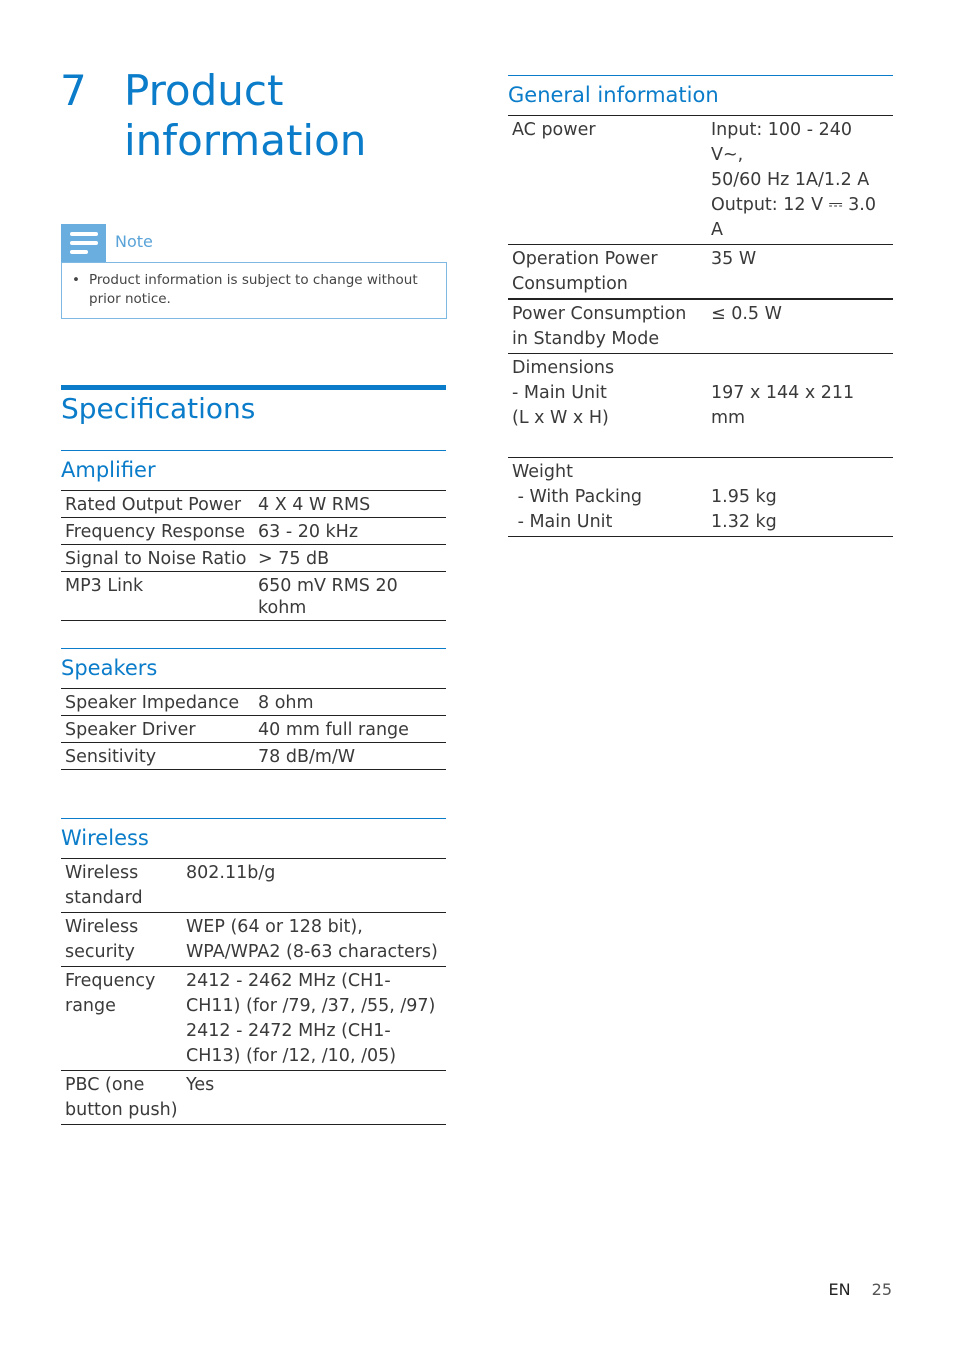 The image size is (954, 1350). What do you see at coordinates (613, 95) in the screenshot?
I see `general-title: General information` at bounding box center [613, 95].